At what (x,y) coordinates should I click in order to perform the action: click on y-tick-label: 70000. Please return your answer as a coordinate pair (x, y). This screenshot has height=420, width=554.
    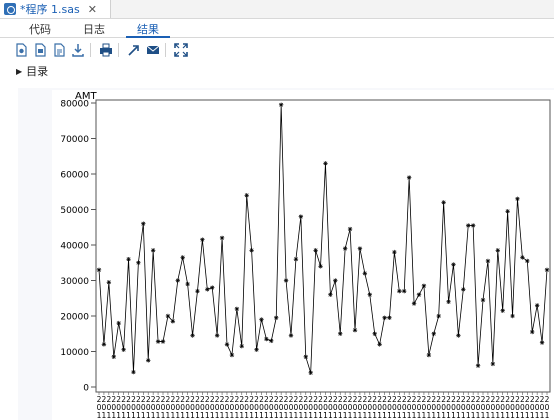
    Looking at the image, I should click on (74, 140).